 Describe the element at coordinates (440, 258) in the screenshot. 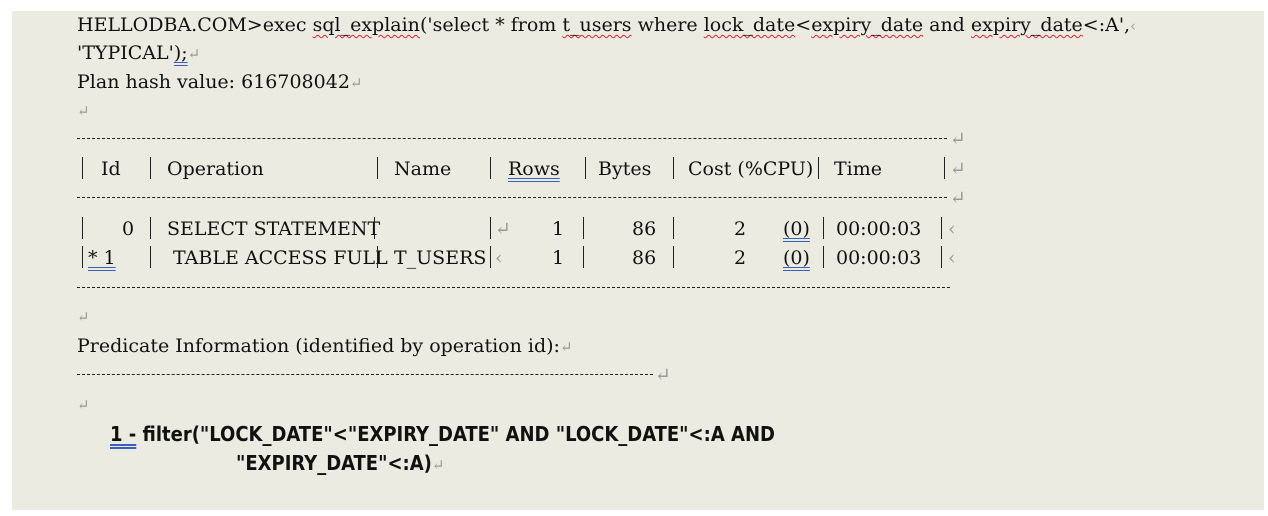

I see `row-name: T_USERS` at that location.